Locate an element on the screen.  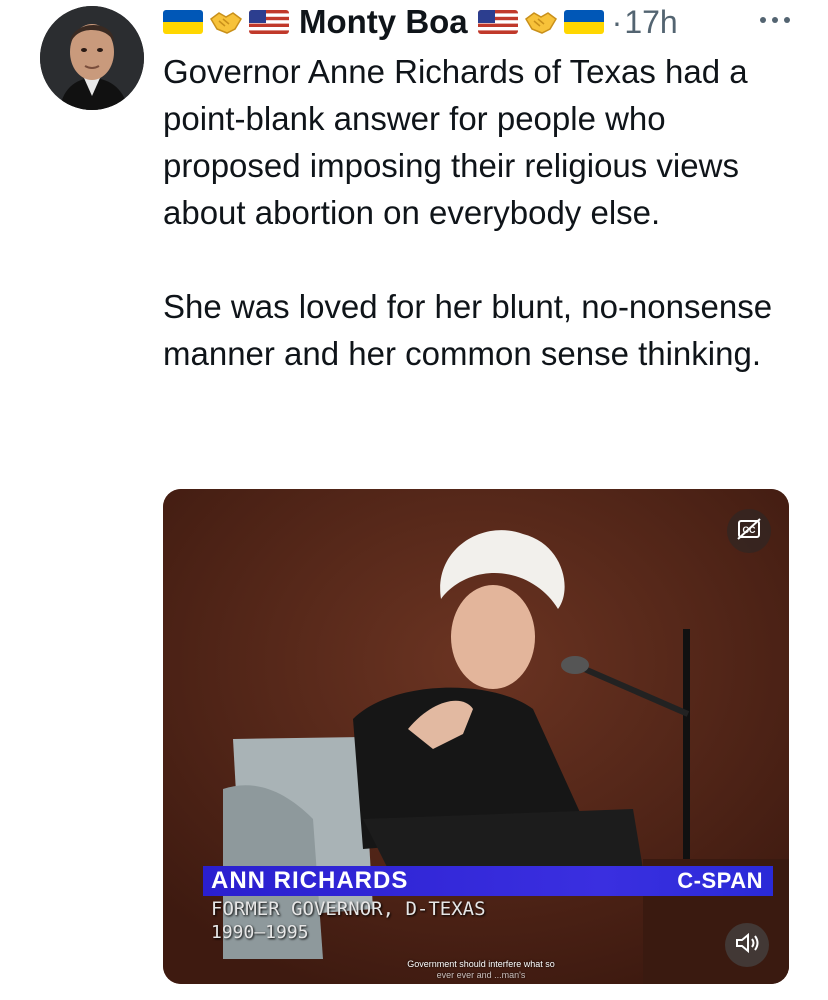
speaker-years: 1990–1995 is located at coordinates (260, 932).